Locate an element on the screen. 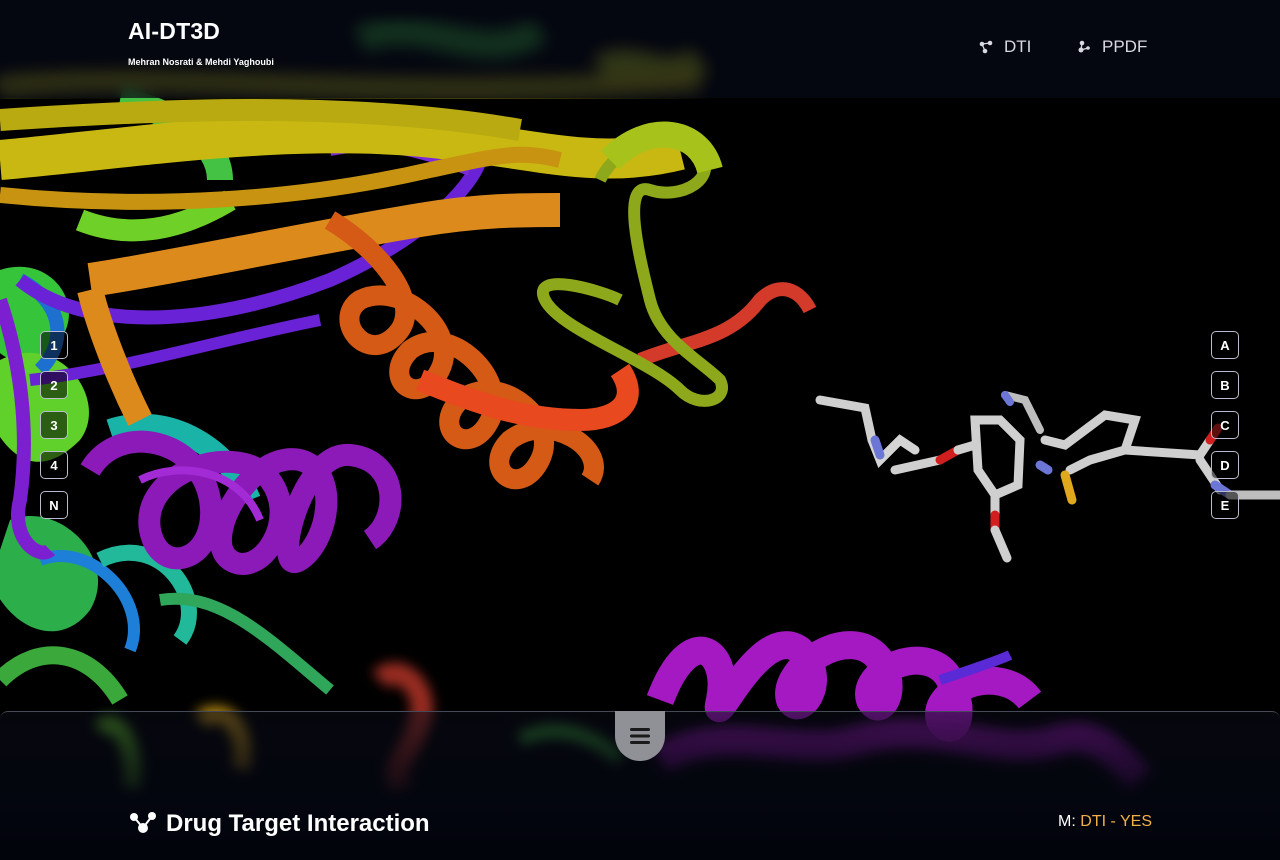 The width and height of the screenshot is (1280, 860). nav-ppdf: PPDF is located at coordinates (1111, 47).